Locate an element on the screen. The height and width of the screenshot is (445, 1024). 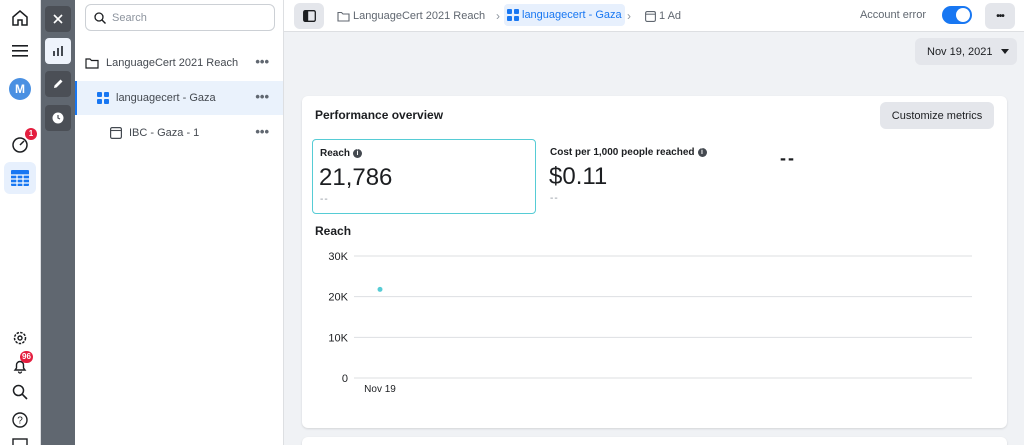
tree-item-label: LanguageCert 2021 Reach is located at coordinates (172, 63).